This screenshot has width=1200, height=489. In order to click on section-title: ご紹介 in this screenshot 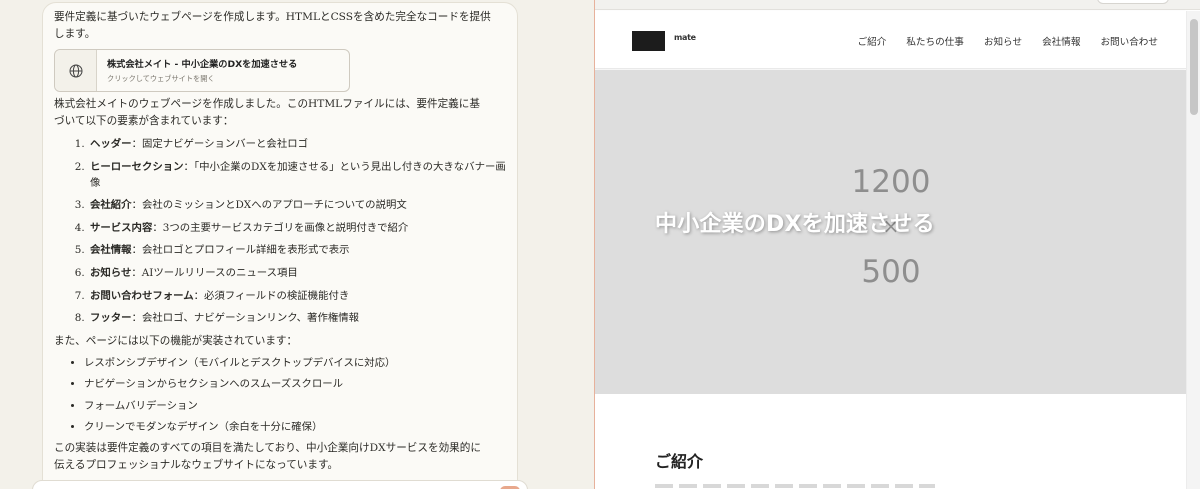, I will do `click(679, 461)`.